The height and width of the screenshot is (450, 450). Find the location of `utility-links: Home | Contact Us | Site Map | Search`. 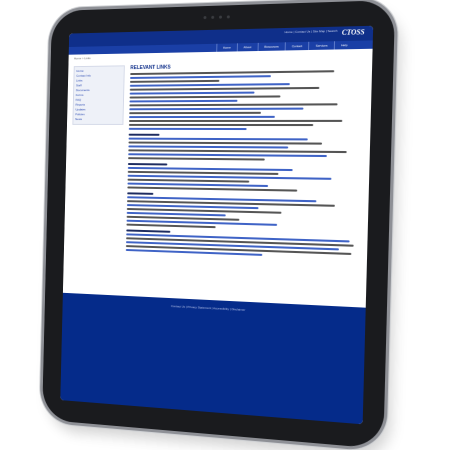

utility-links: Home | Contact Us | Site Map | Search is located at coordinates (311, 31).